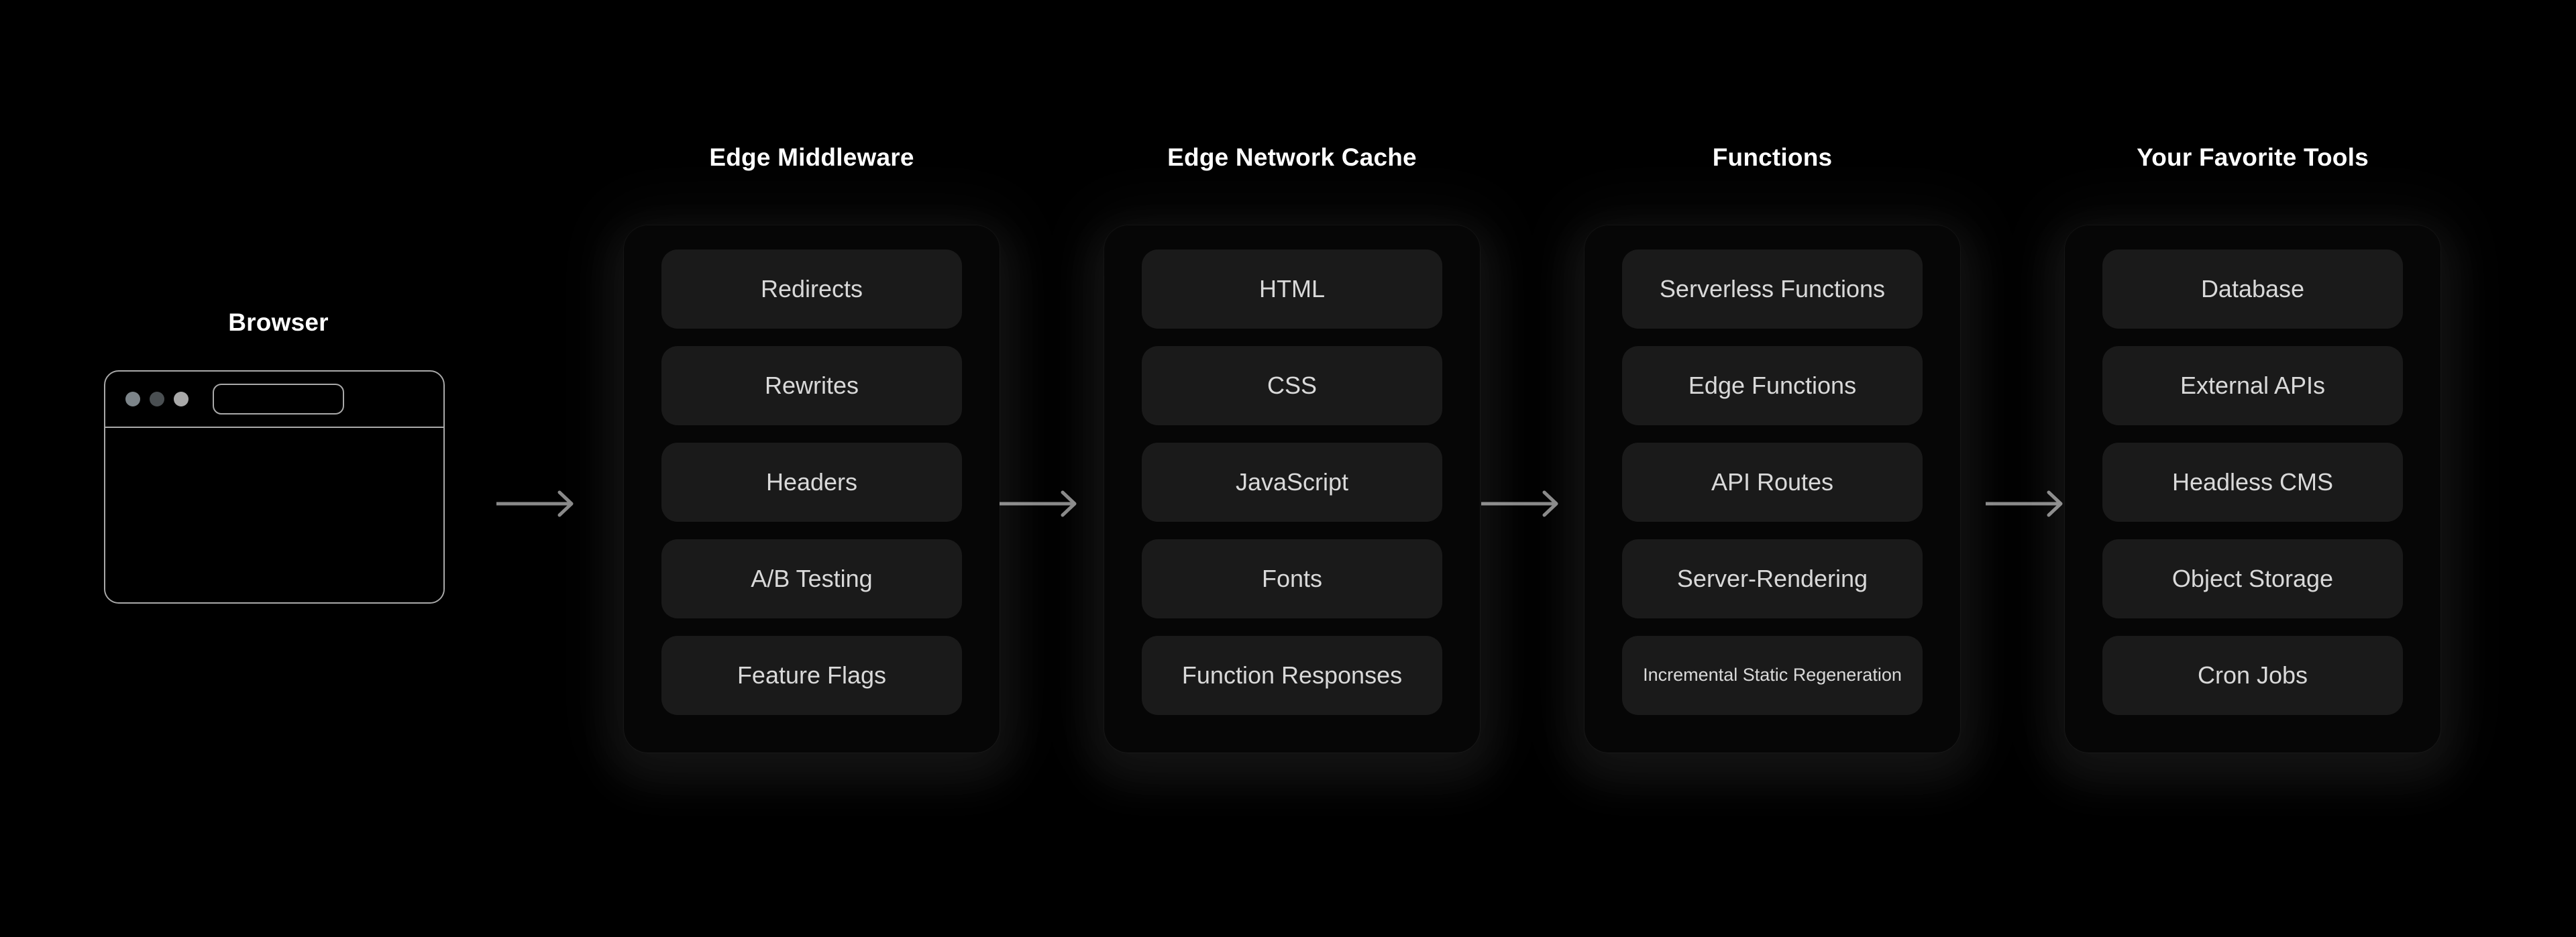  I want to click on feature-pill-label: Headless CMS, so click(2252, 481).